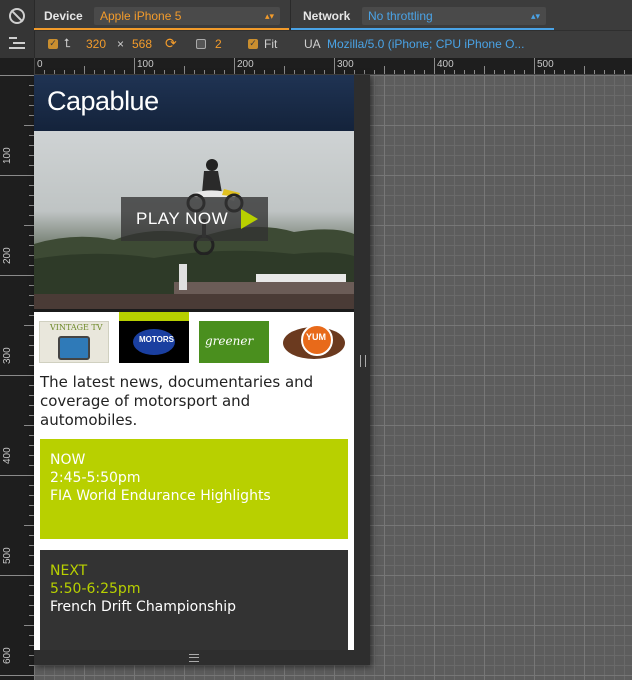 The height and width of the screenshot is (680, 632). Describe the element at coordinates (327, 16) in the screenshot. I see `network-label: Network` at that location.